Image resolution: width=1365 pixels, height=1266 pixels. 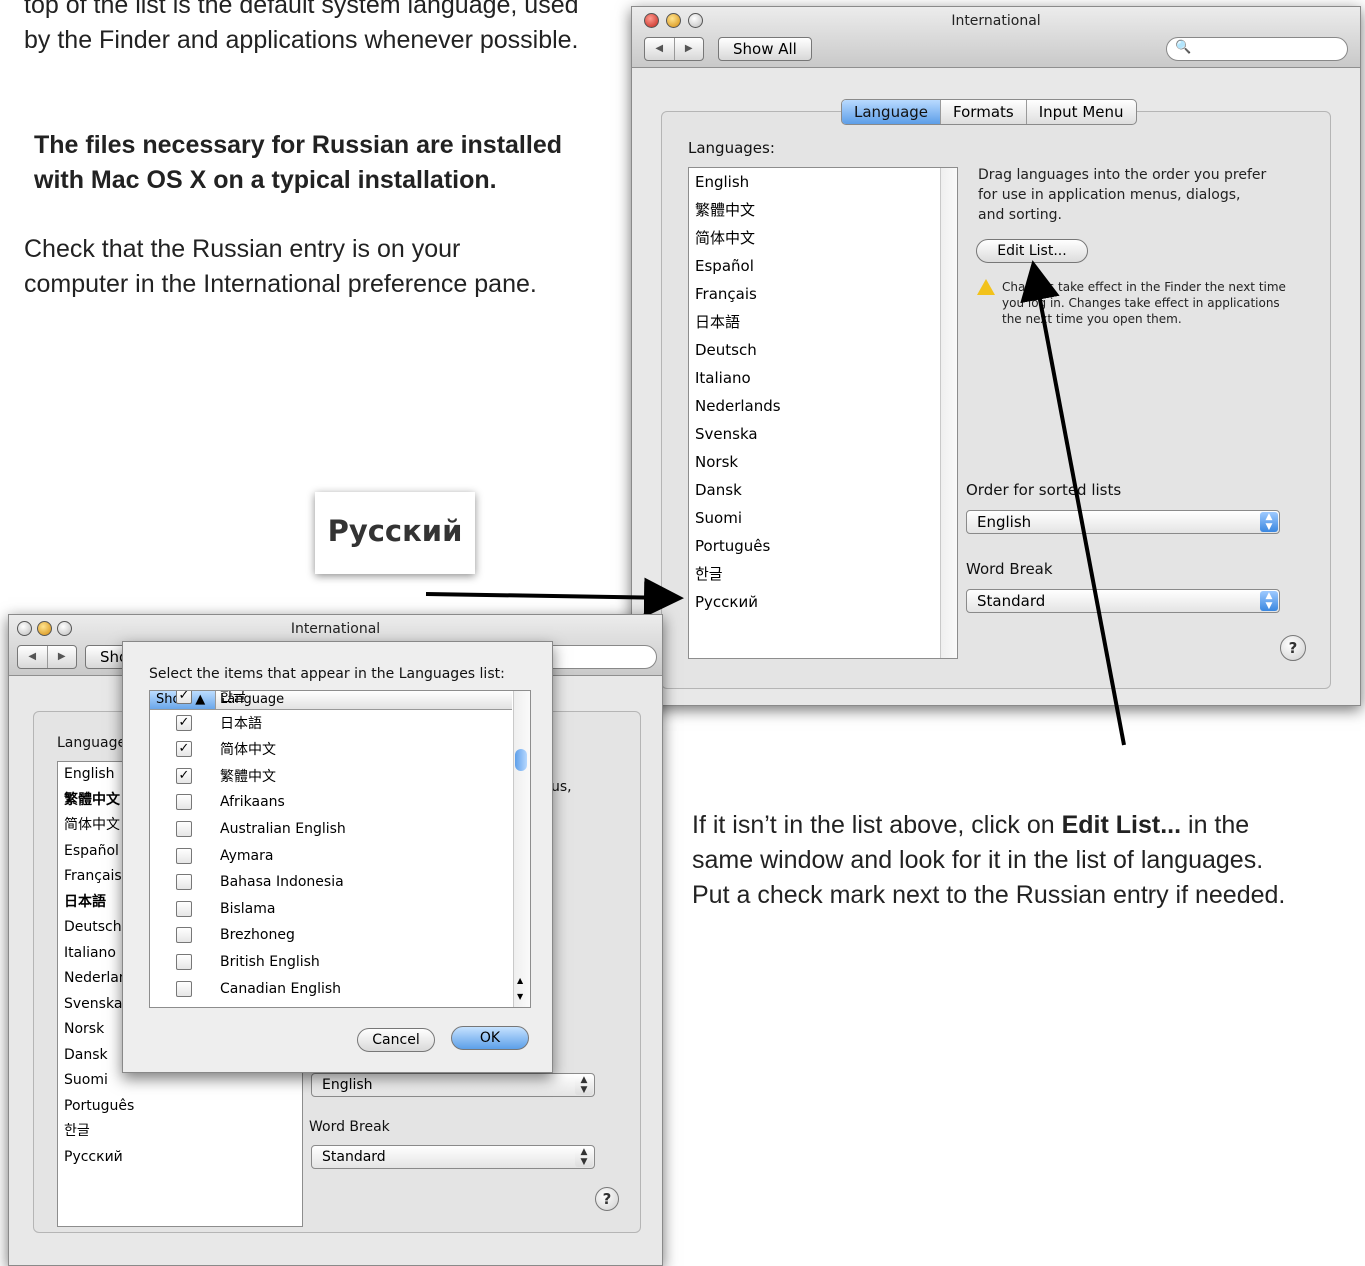 I want to click on language-item: Dansk, so click(x=735, y=490).